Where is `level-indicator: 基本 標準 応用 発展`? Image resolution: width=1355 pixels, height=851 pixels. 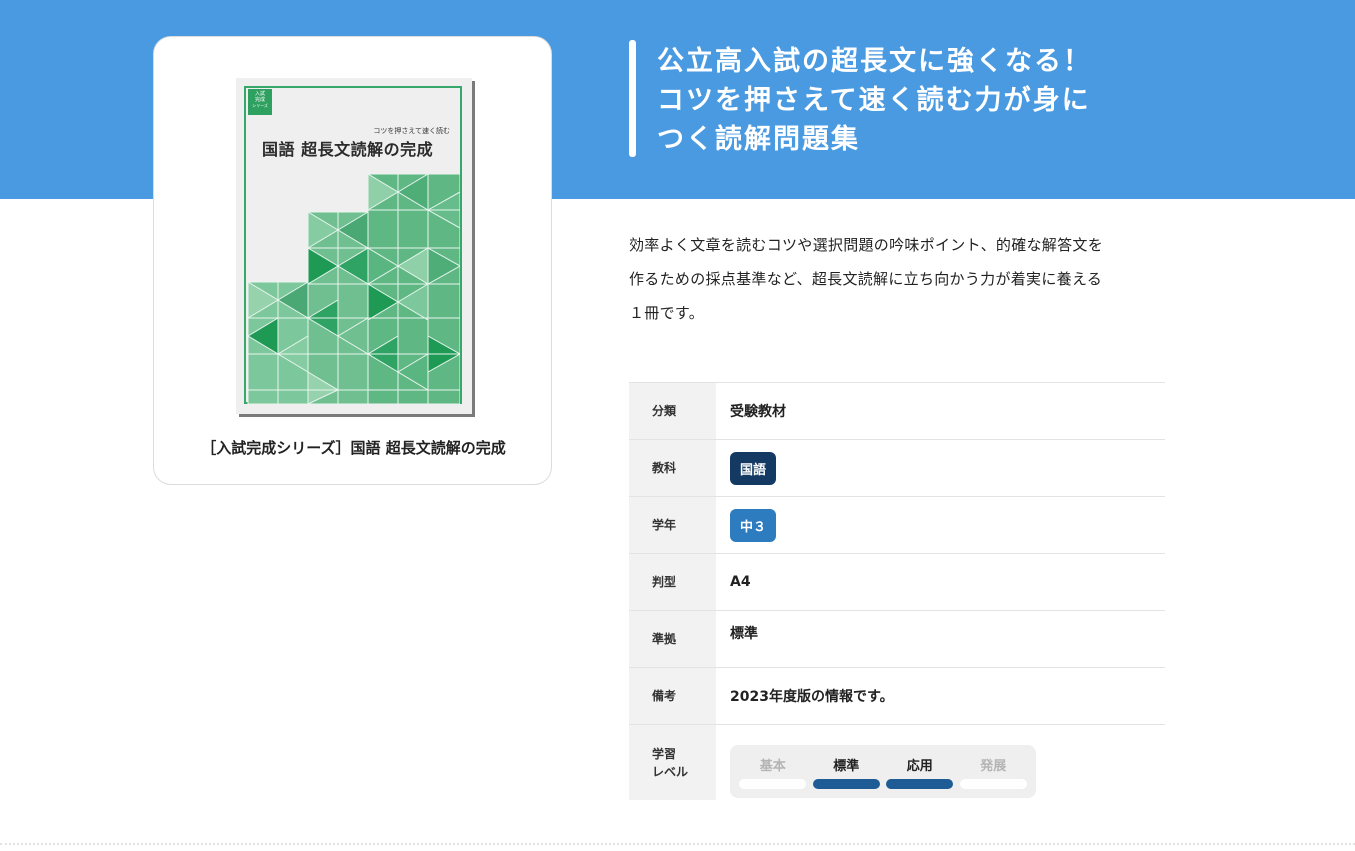
level-indicator: 基本 標準 応用 発展 is located at coordinates (883, 771).